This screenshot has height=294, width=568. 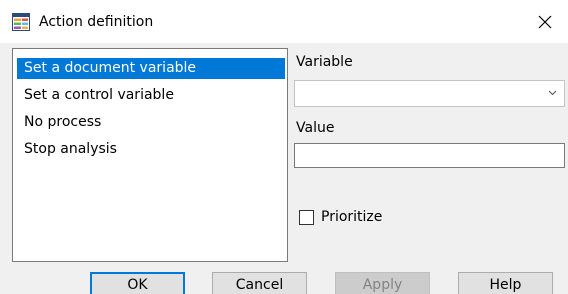 What do you see at coordinates (505, 283) in the screenshot?
I see `help-button: Help` at bounding box center [505, 283].